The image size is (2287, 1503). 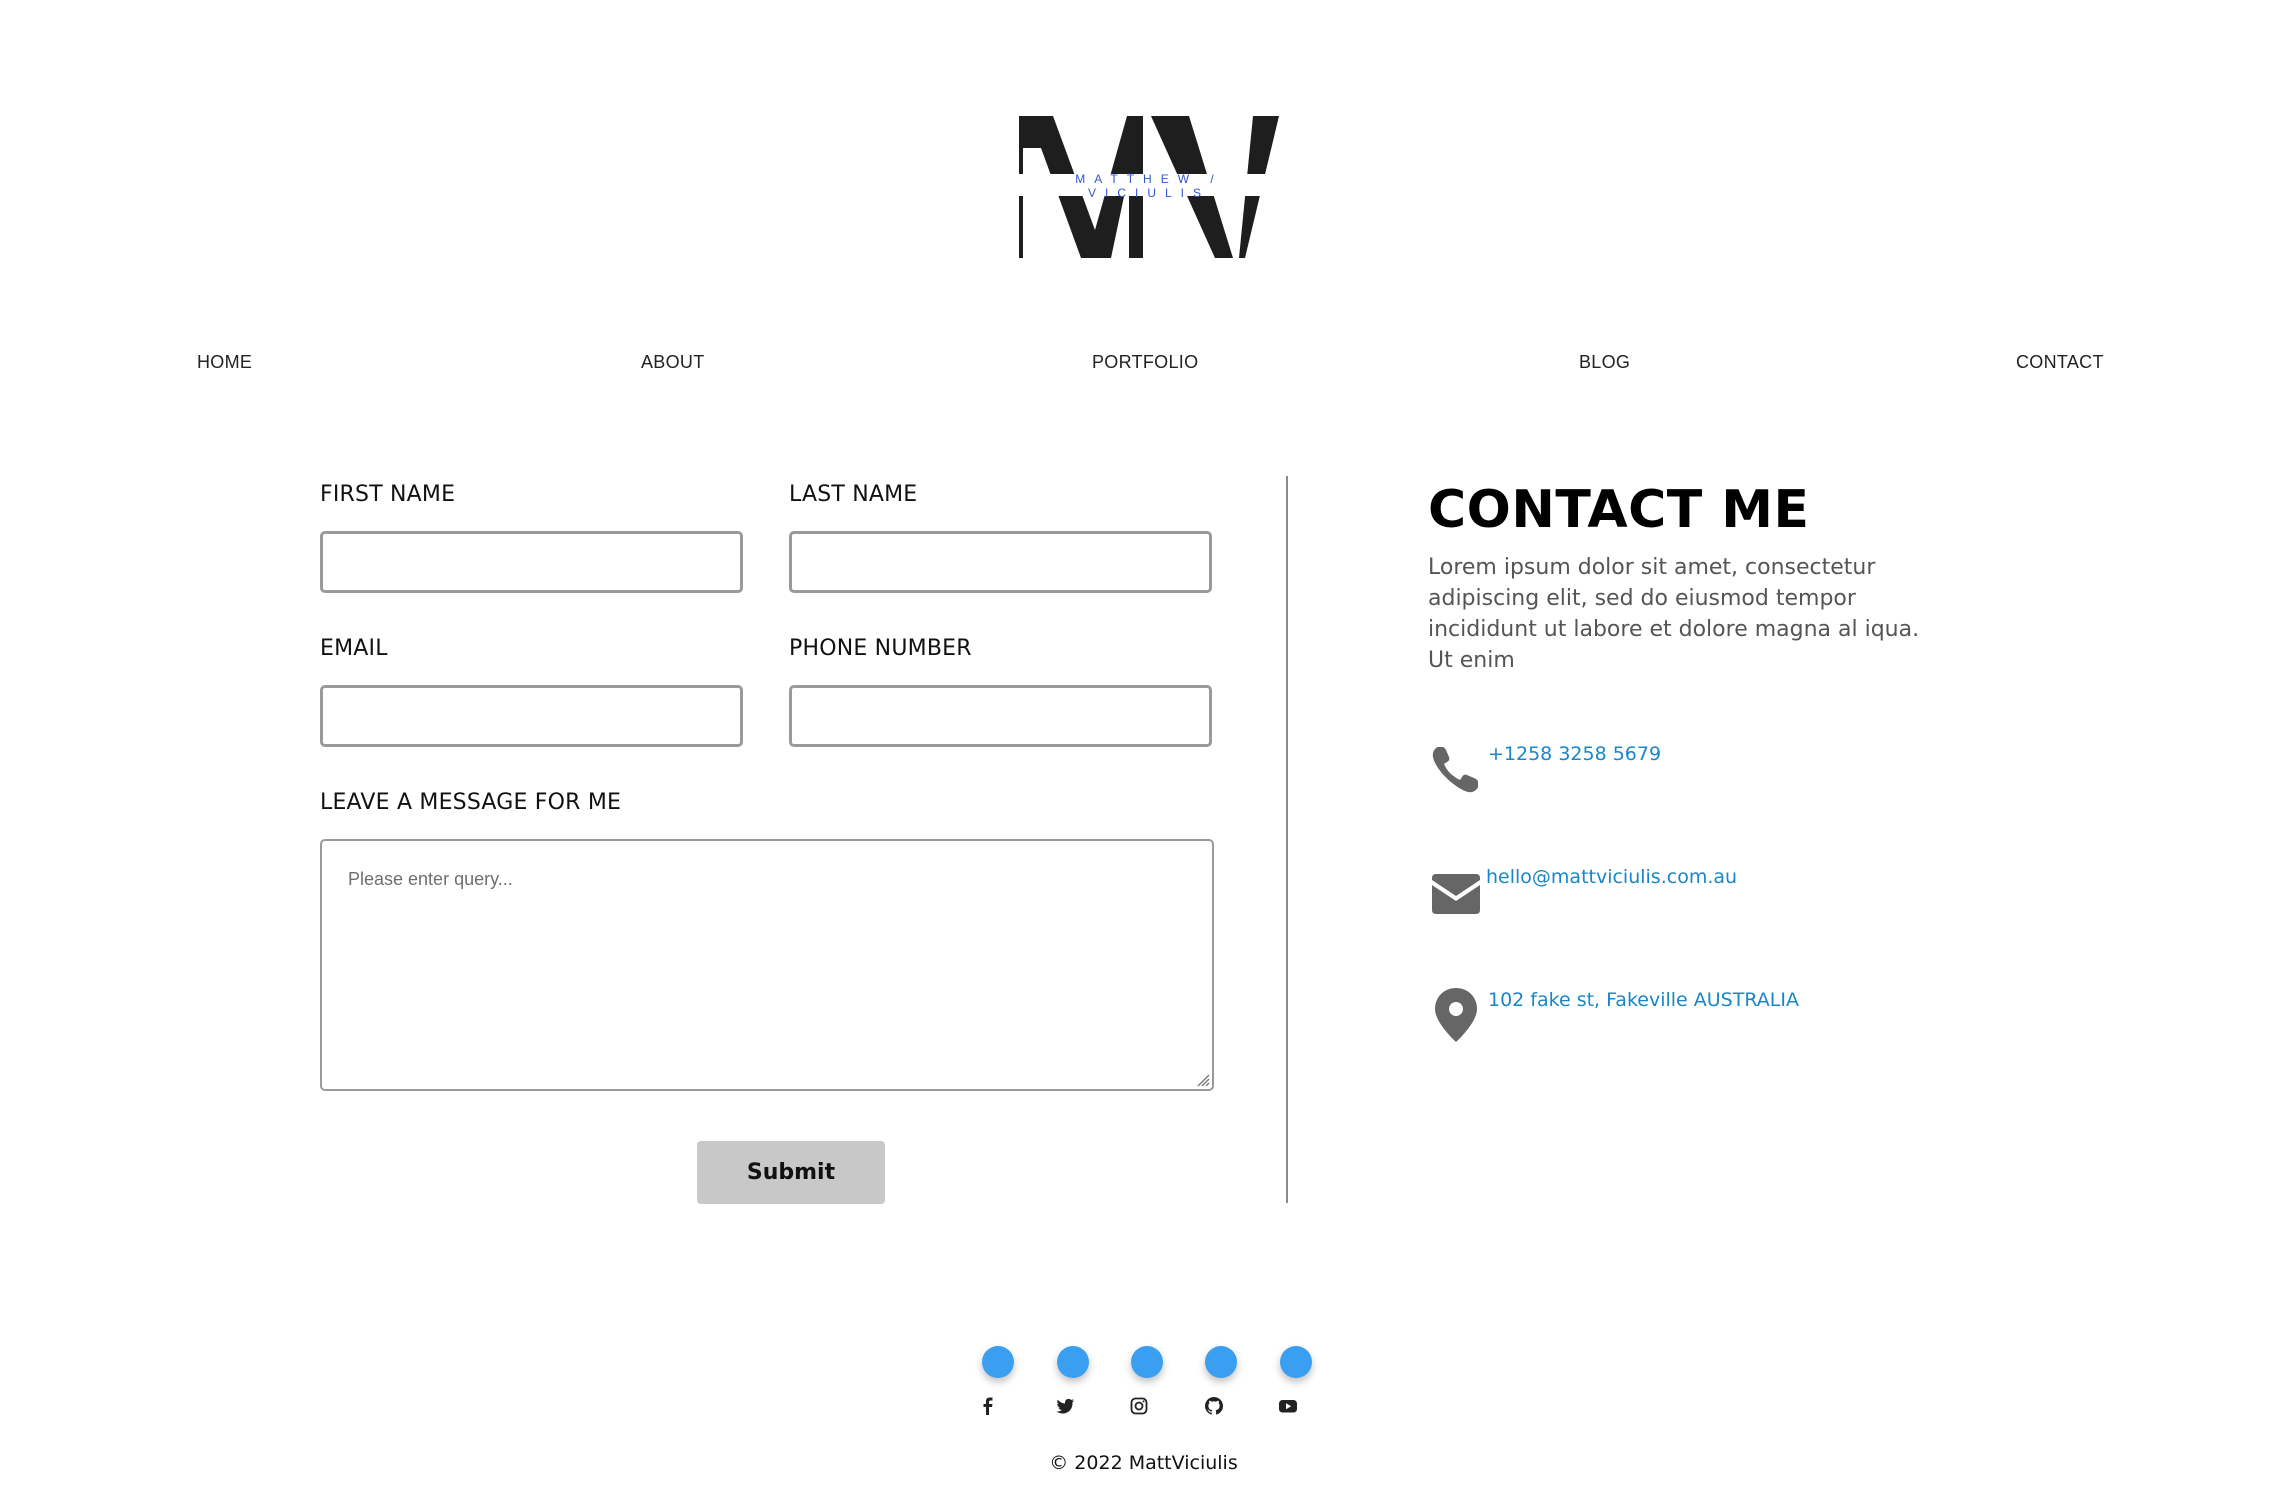 I want to click on nav-portfolio: PORTFOLIO, so click(x=1145, y=362).